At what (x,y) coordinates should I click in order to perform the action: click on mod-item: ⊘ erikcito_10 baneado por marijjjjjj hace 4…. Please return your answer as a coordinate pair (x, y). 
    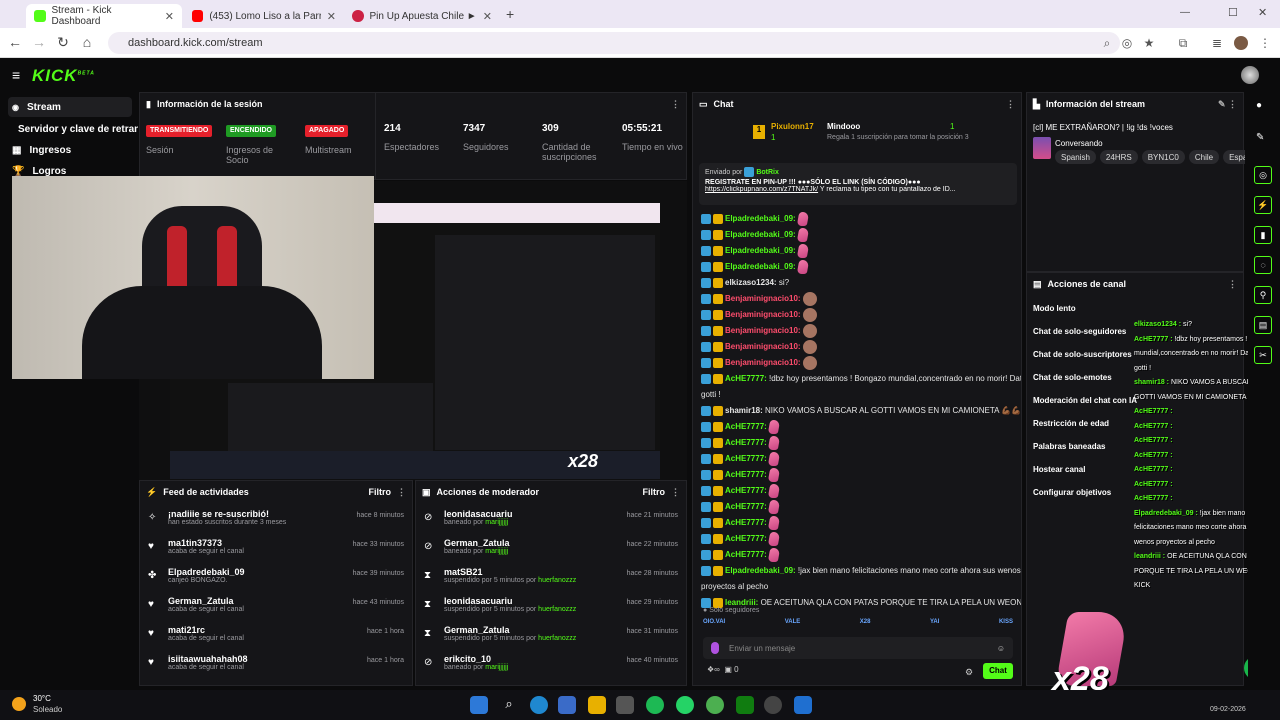
    Looking at the image, I should click on (551, 668).